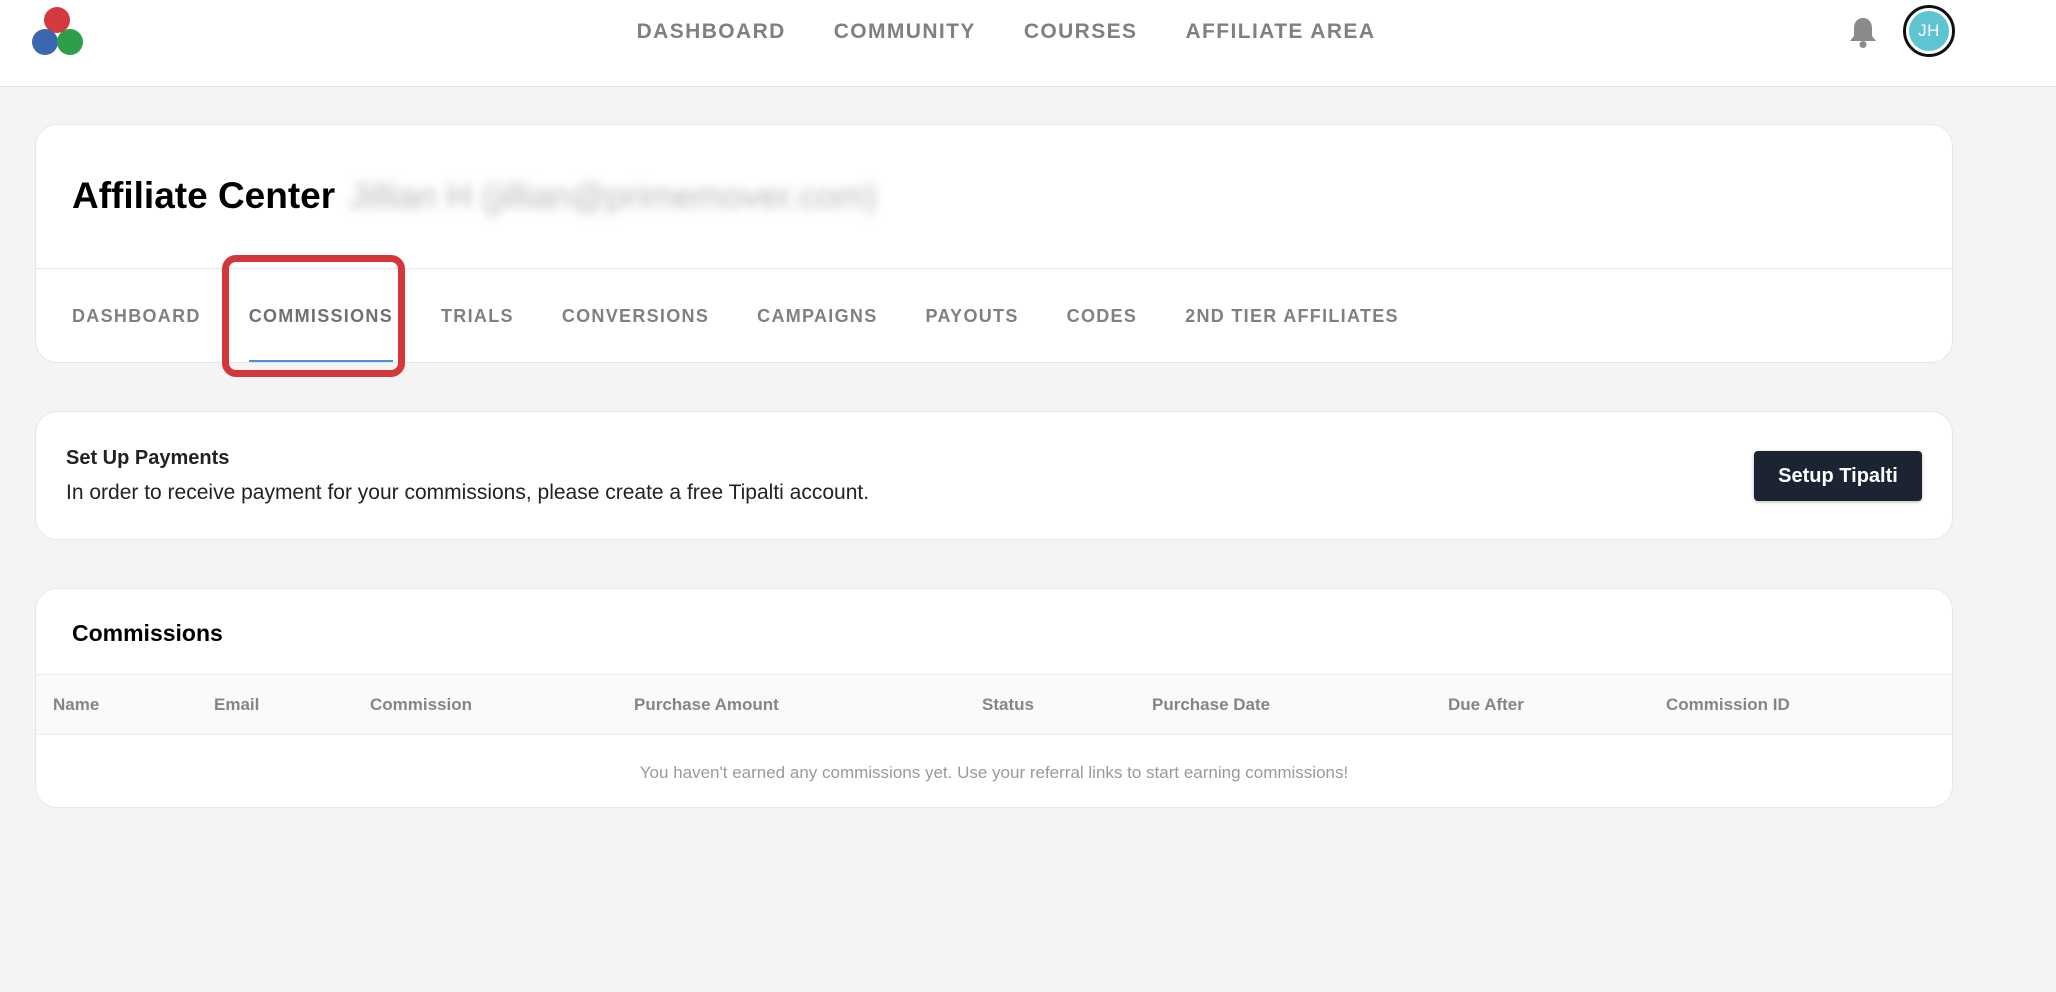  What do you see at coordinates (147, 633) in the screenshot?
I see `commissions-title: Commissions` at bounding box center [147, 633].